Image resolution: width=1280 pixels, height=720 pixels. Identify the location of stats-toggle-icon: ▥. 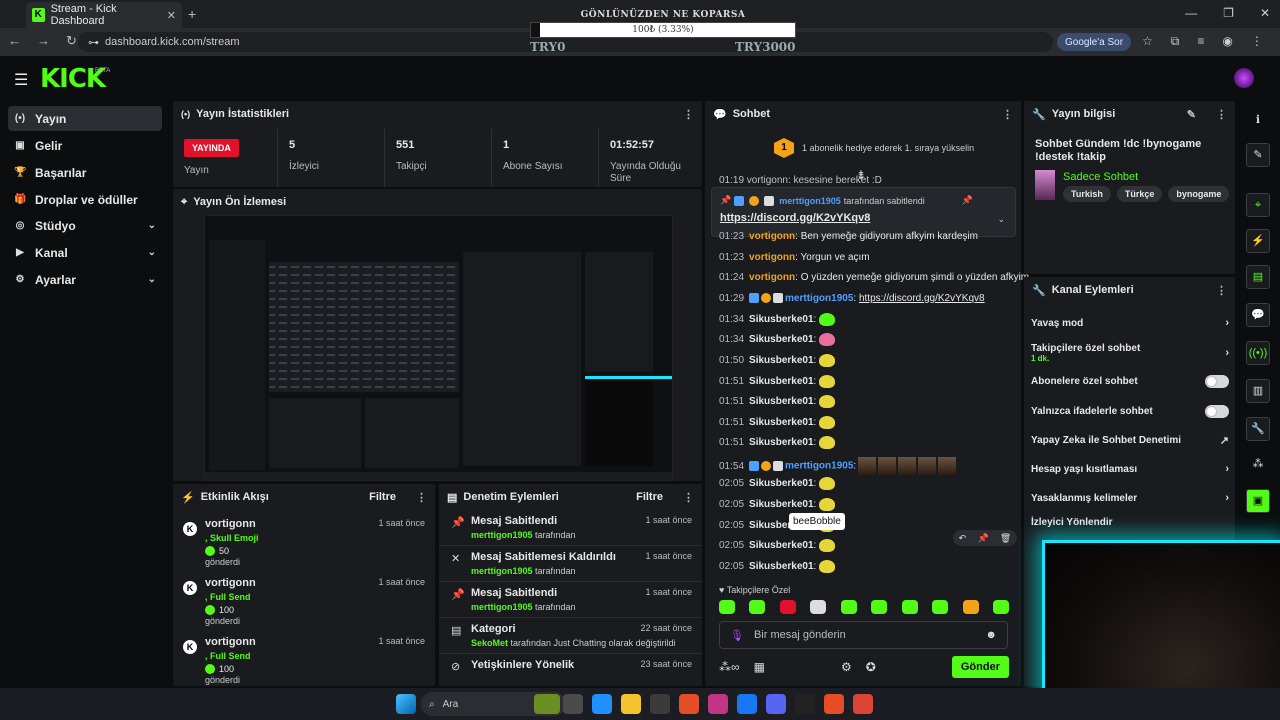
(1258, 391).